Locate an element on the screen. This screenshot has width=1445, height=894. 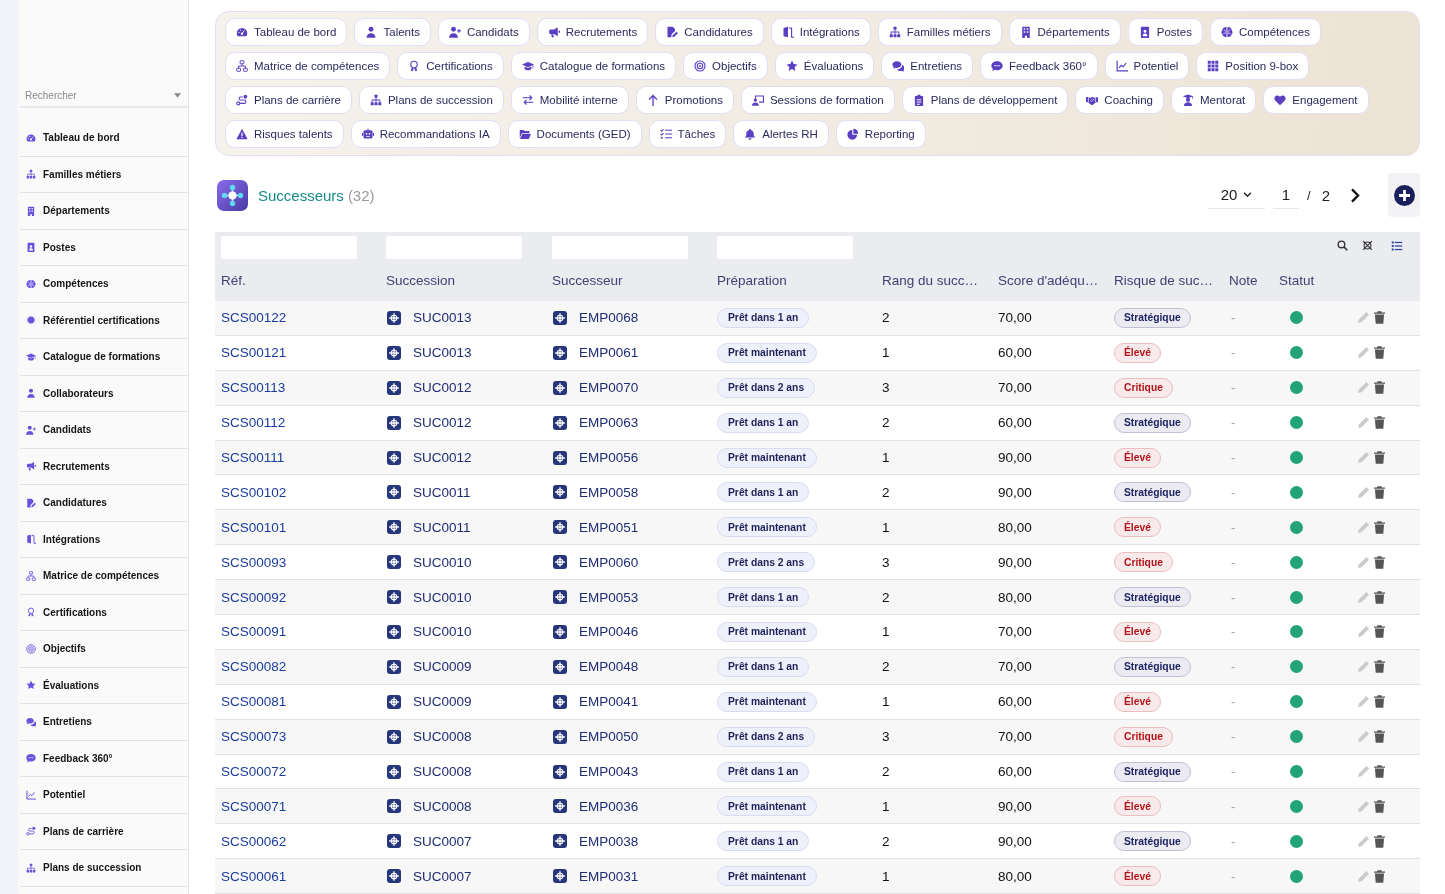
sidebar-item: Collaborateurs is located at coordinates (104, 393).